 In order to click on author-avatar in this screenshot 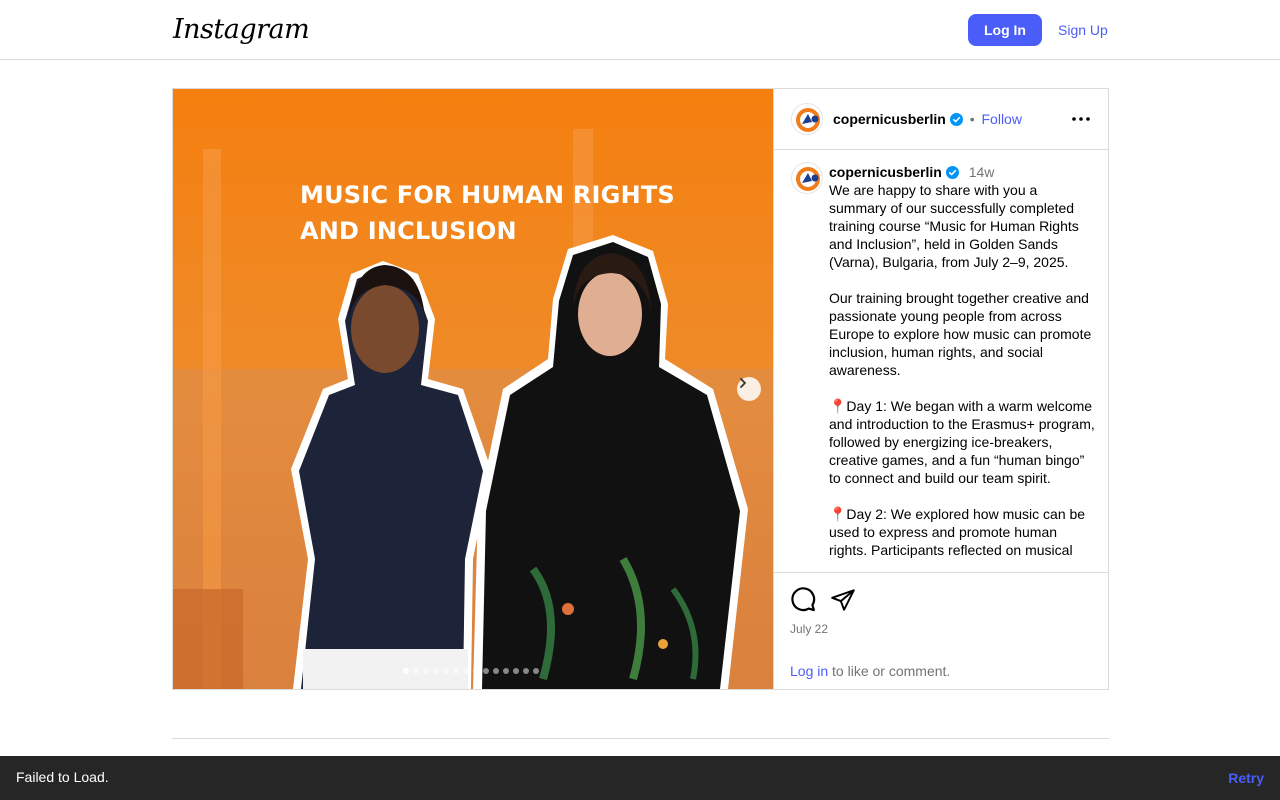, I will do `click(807, 119)`.